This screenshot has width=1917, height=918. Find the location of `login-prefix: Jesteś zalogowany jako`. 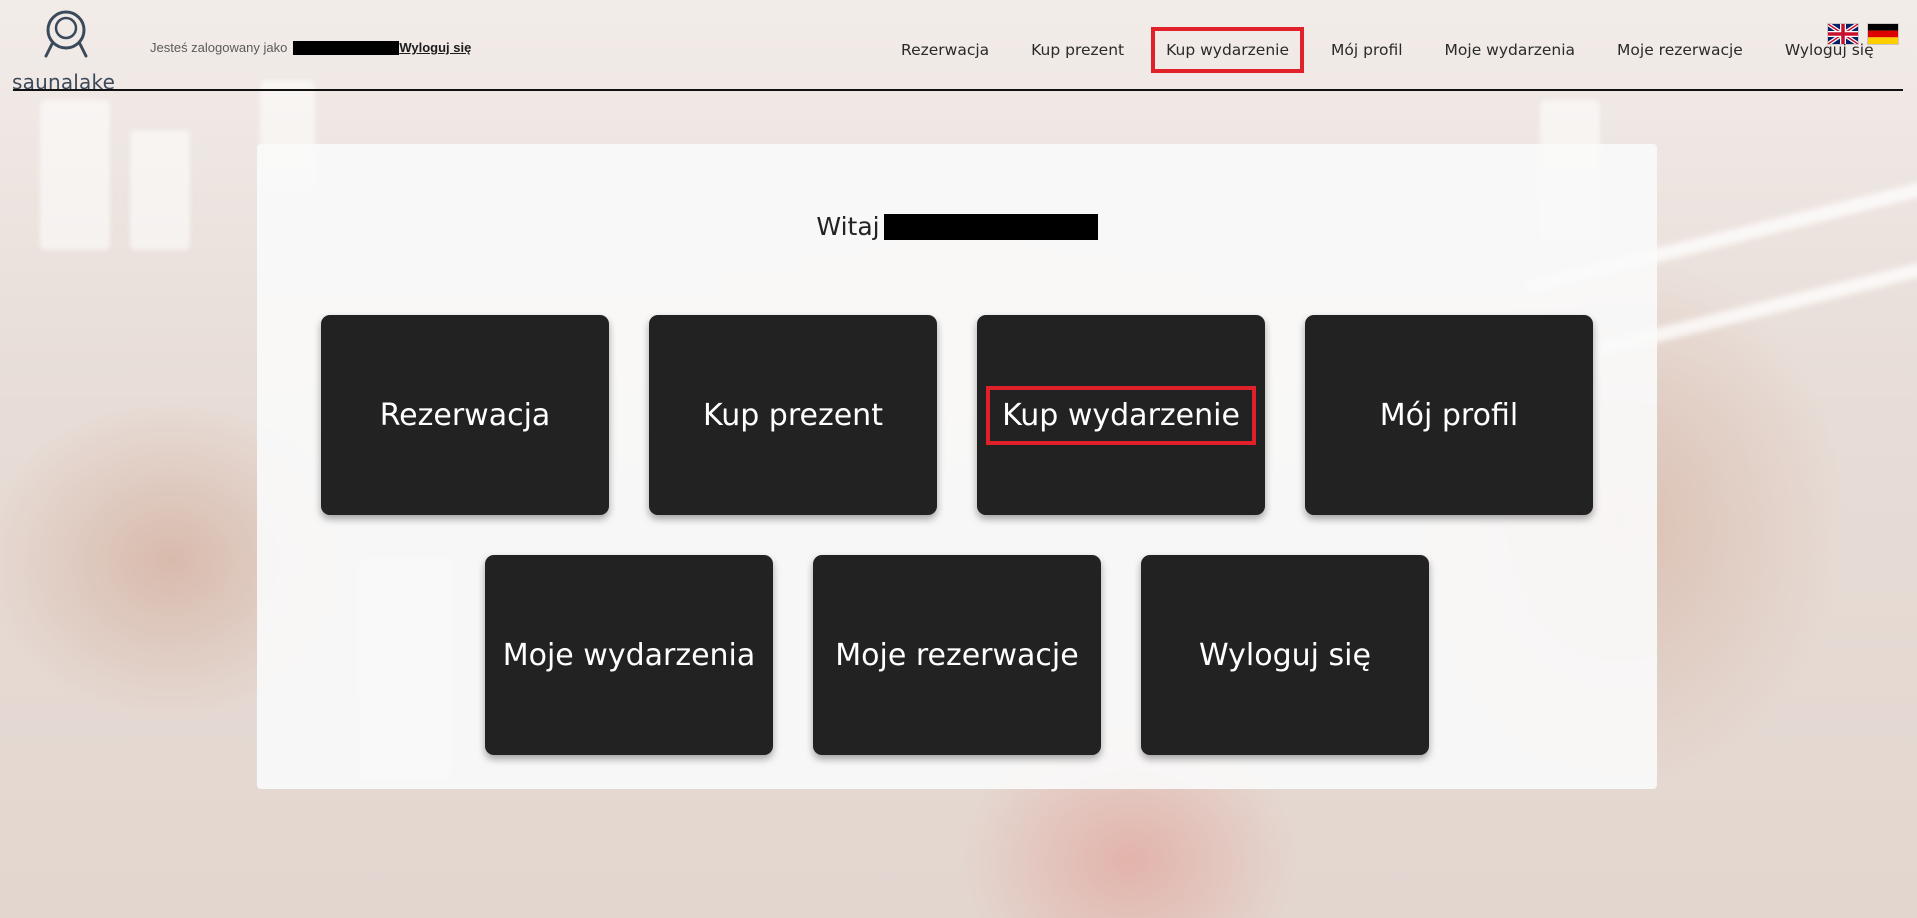

login-prefix: Jesteś zalogowany jako is located at coordinates (219, 47).